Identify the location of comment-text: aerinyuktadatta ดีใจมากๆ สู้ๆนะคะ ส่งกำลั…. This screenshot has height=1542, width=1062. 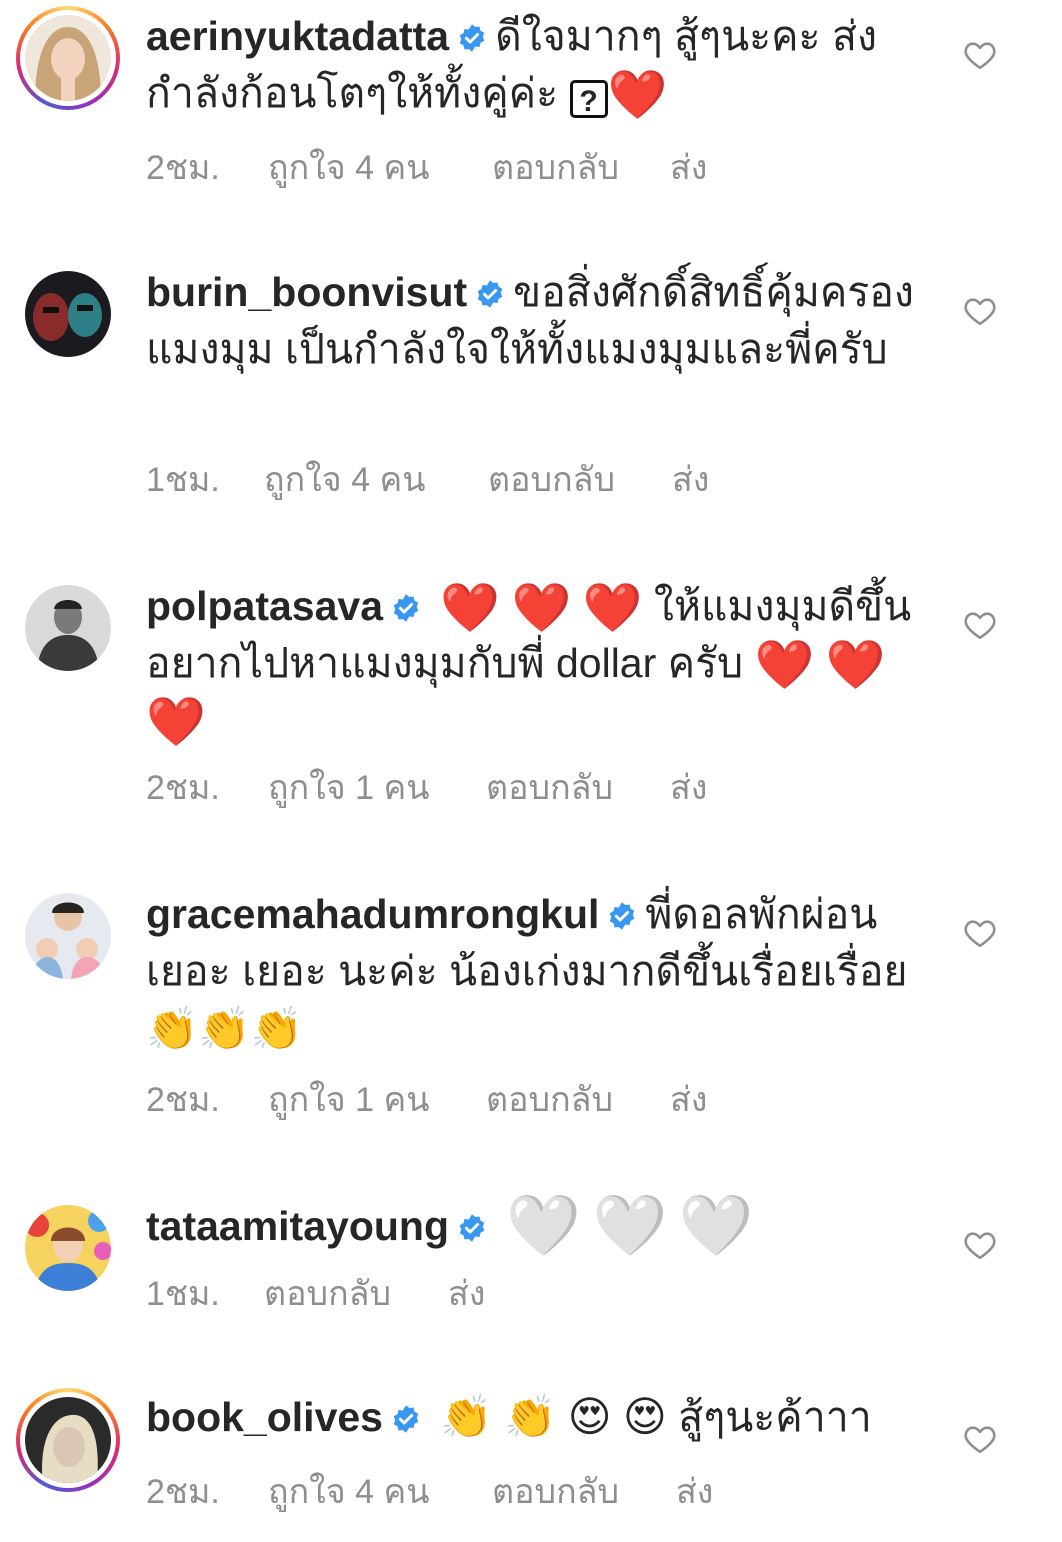
(531, 65).